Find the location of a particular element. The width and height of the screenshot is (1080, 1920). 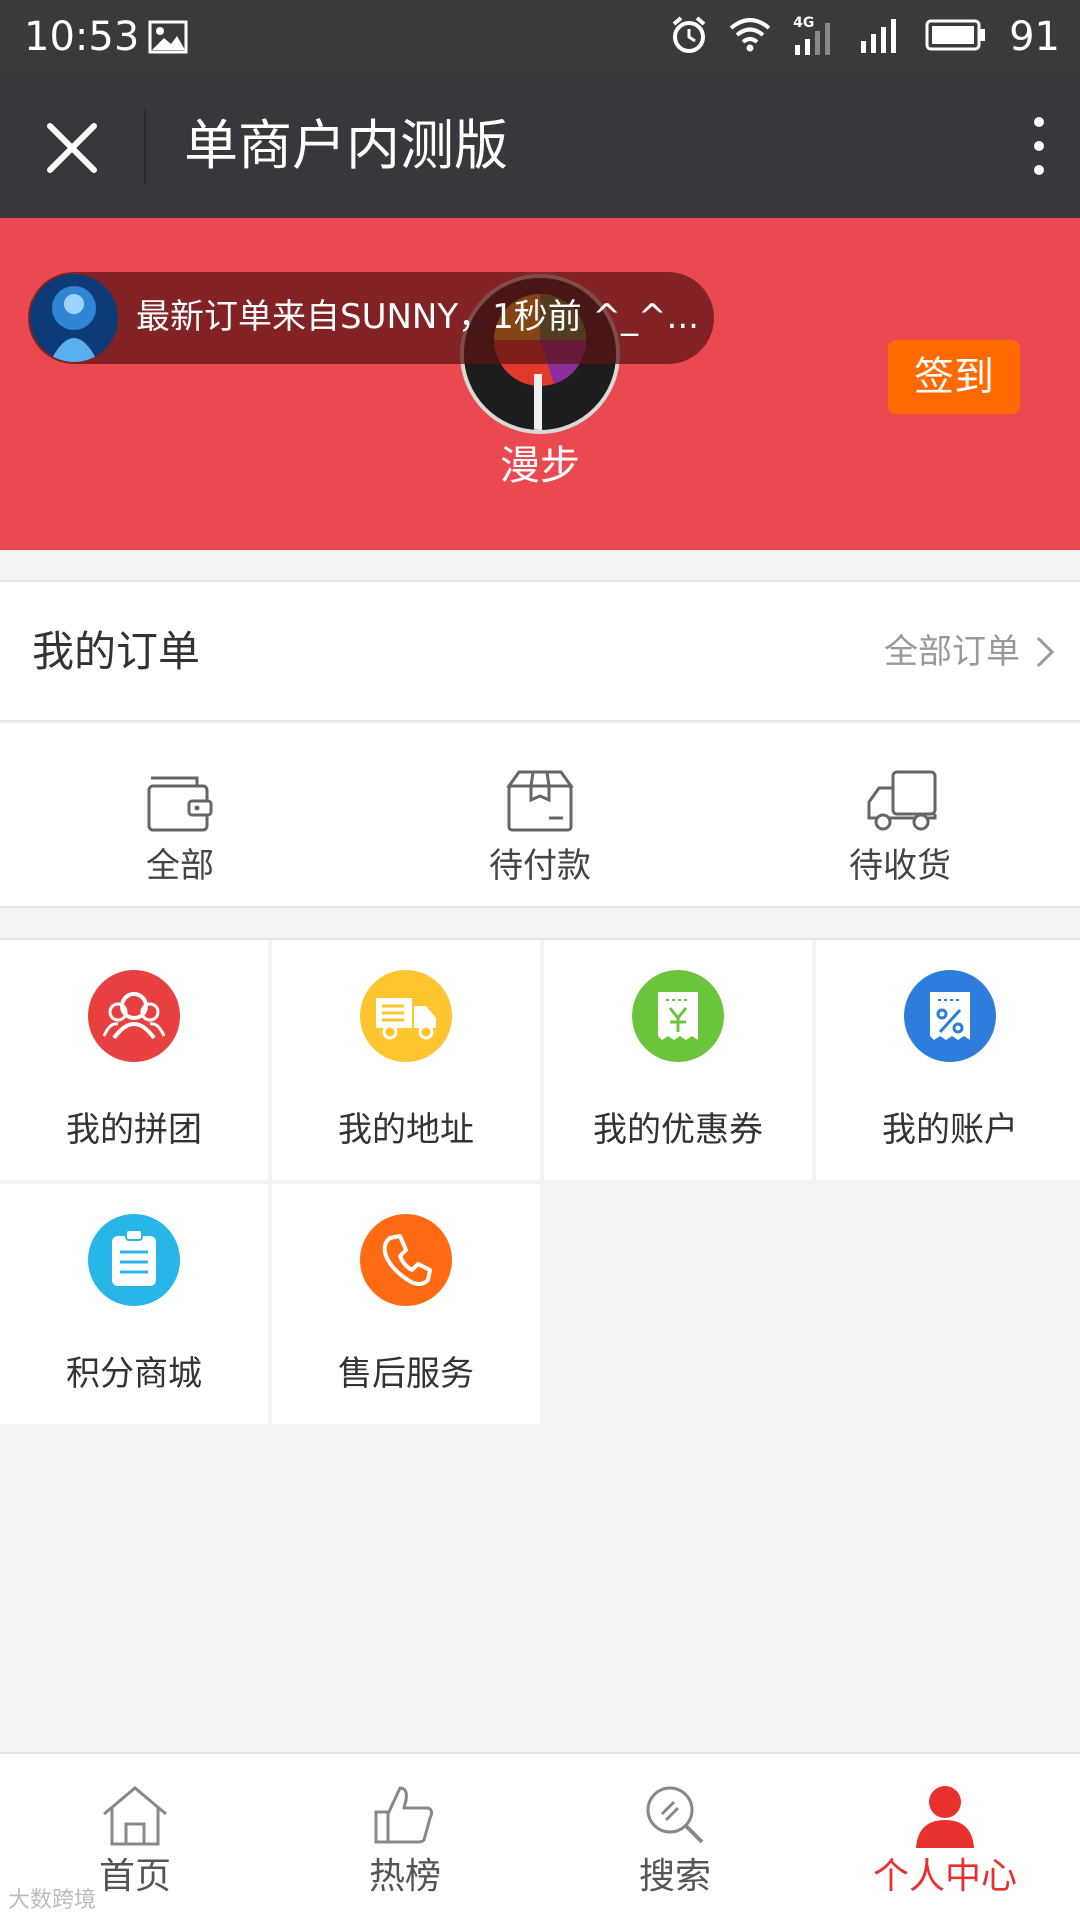

username: 漫步 is located at coordinates (540, 466).